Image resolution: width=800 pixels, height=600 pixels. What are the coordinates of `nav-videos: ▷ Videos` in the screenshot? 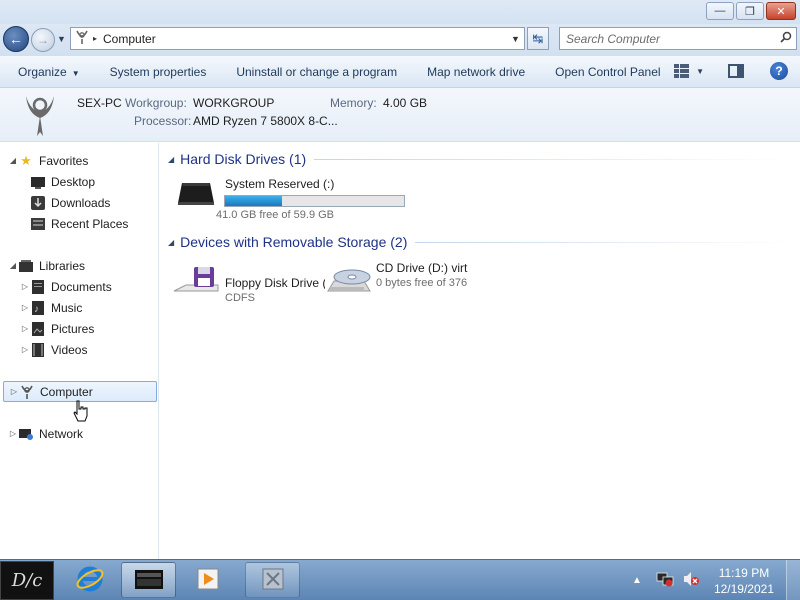 It's located at (78, 349).